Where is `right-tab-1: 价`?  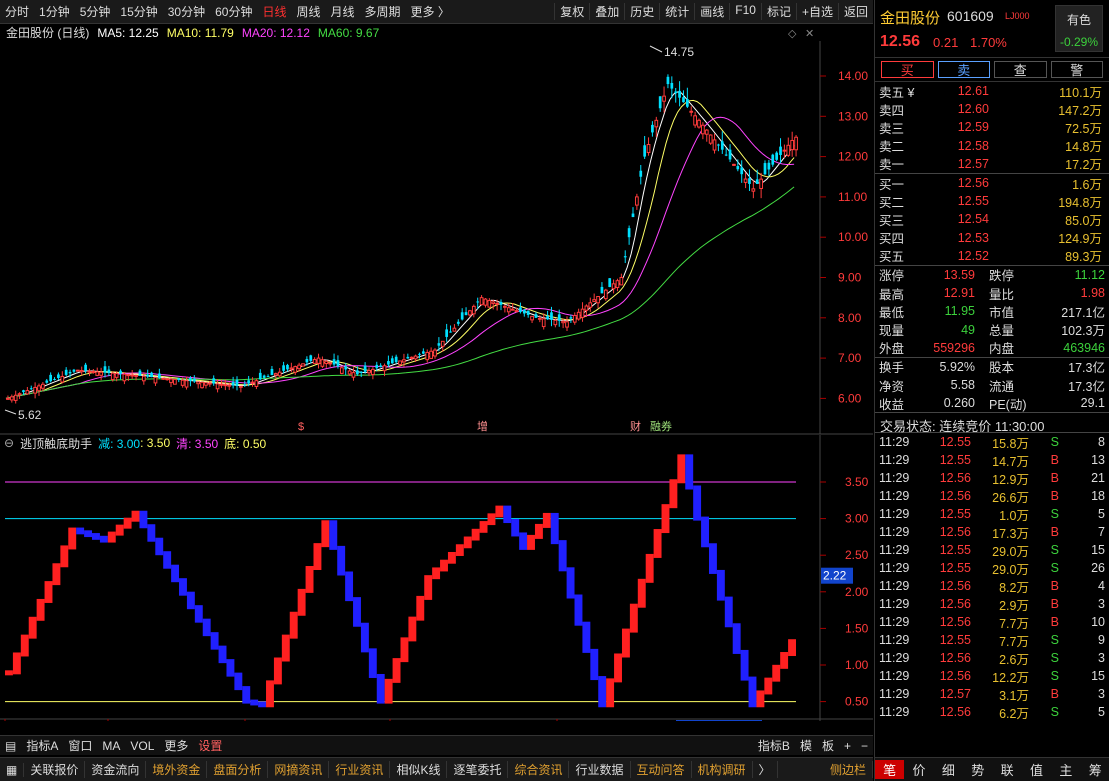 right-tab-1: 价 is located at coordinates (918, 769).